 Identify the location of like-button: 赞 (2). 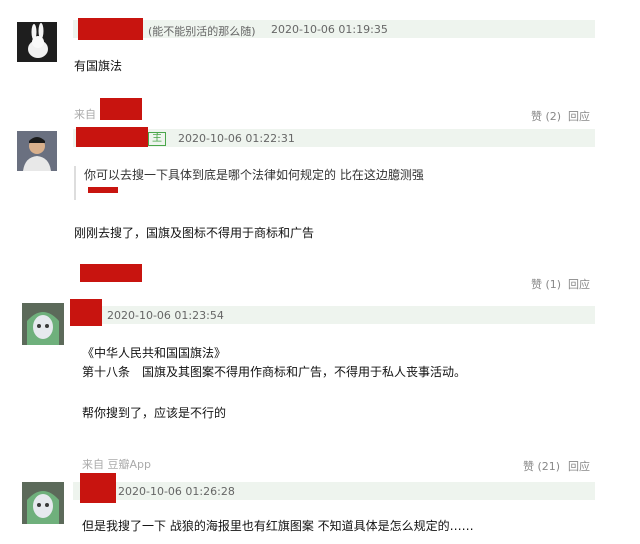
(546, 116).